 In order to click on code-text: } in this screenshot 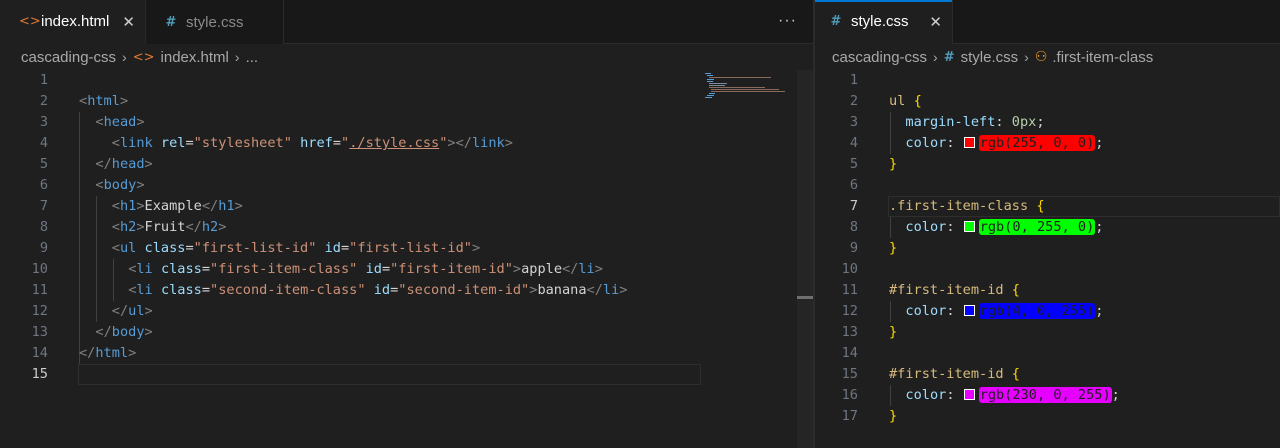, I will do `click(893, 164)`.